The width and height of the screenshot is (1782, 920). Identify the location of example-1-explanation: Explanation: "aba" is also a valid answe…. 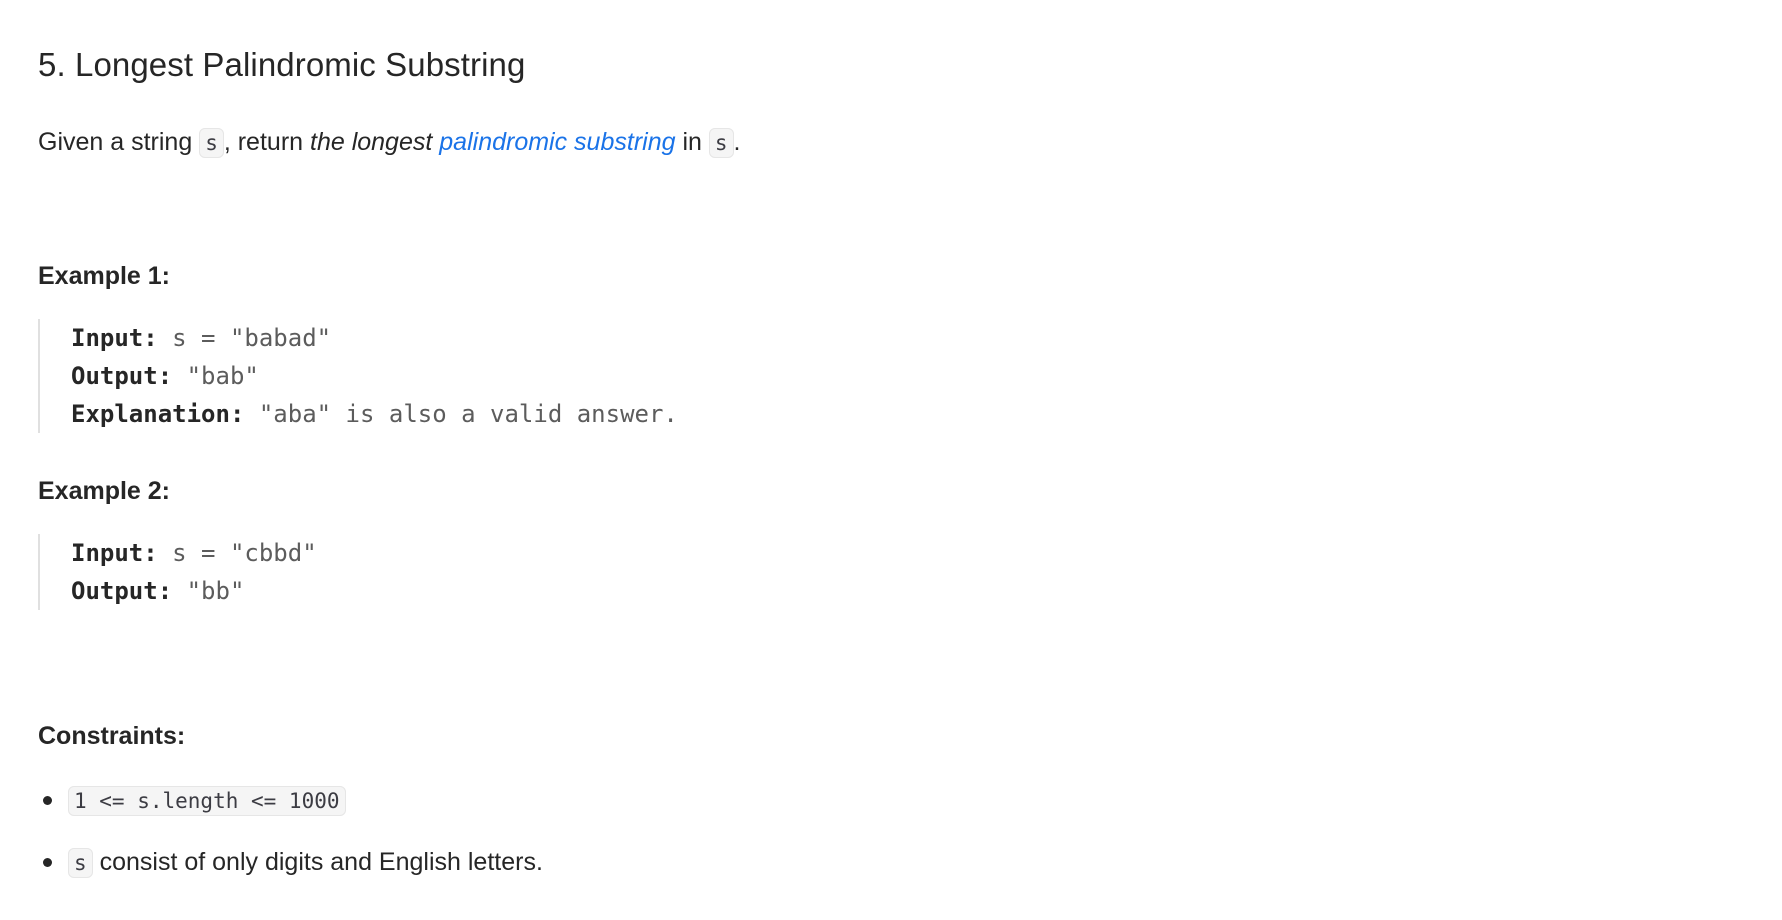
(374, 414).